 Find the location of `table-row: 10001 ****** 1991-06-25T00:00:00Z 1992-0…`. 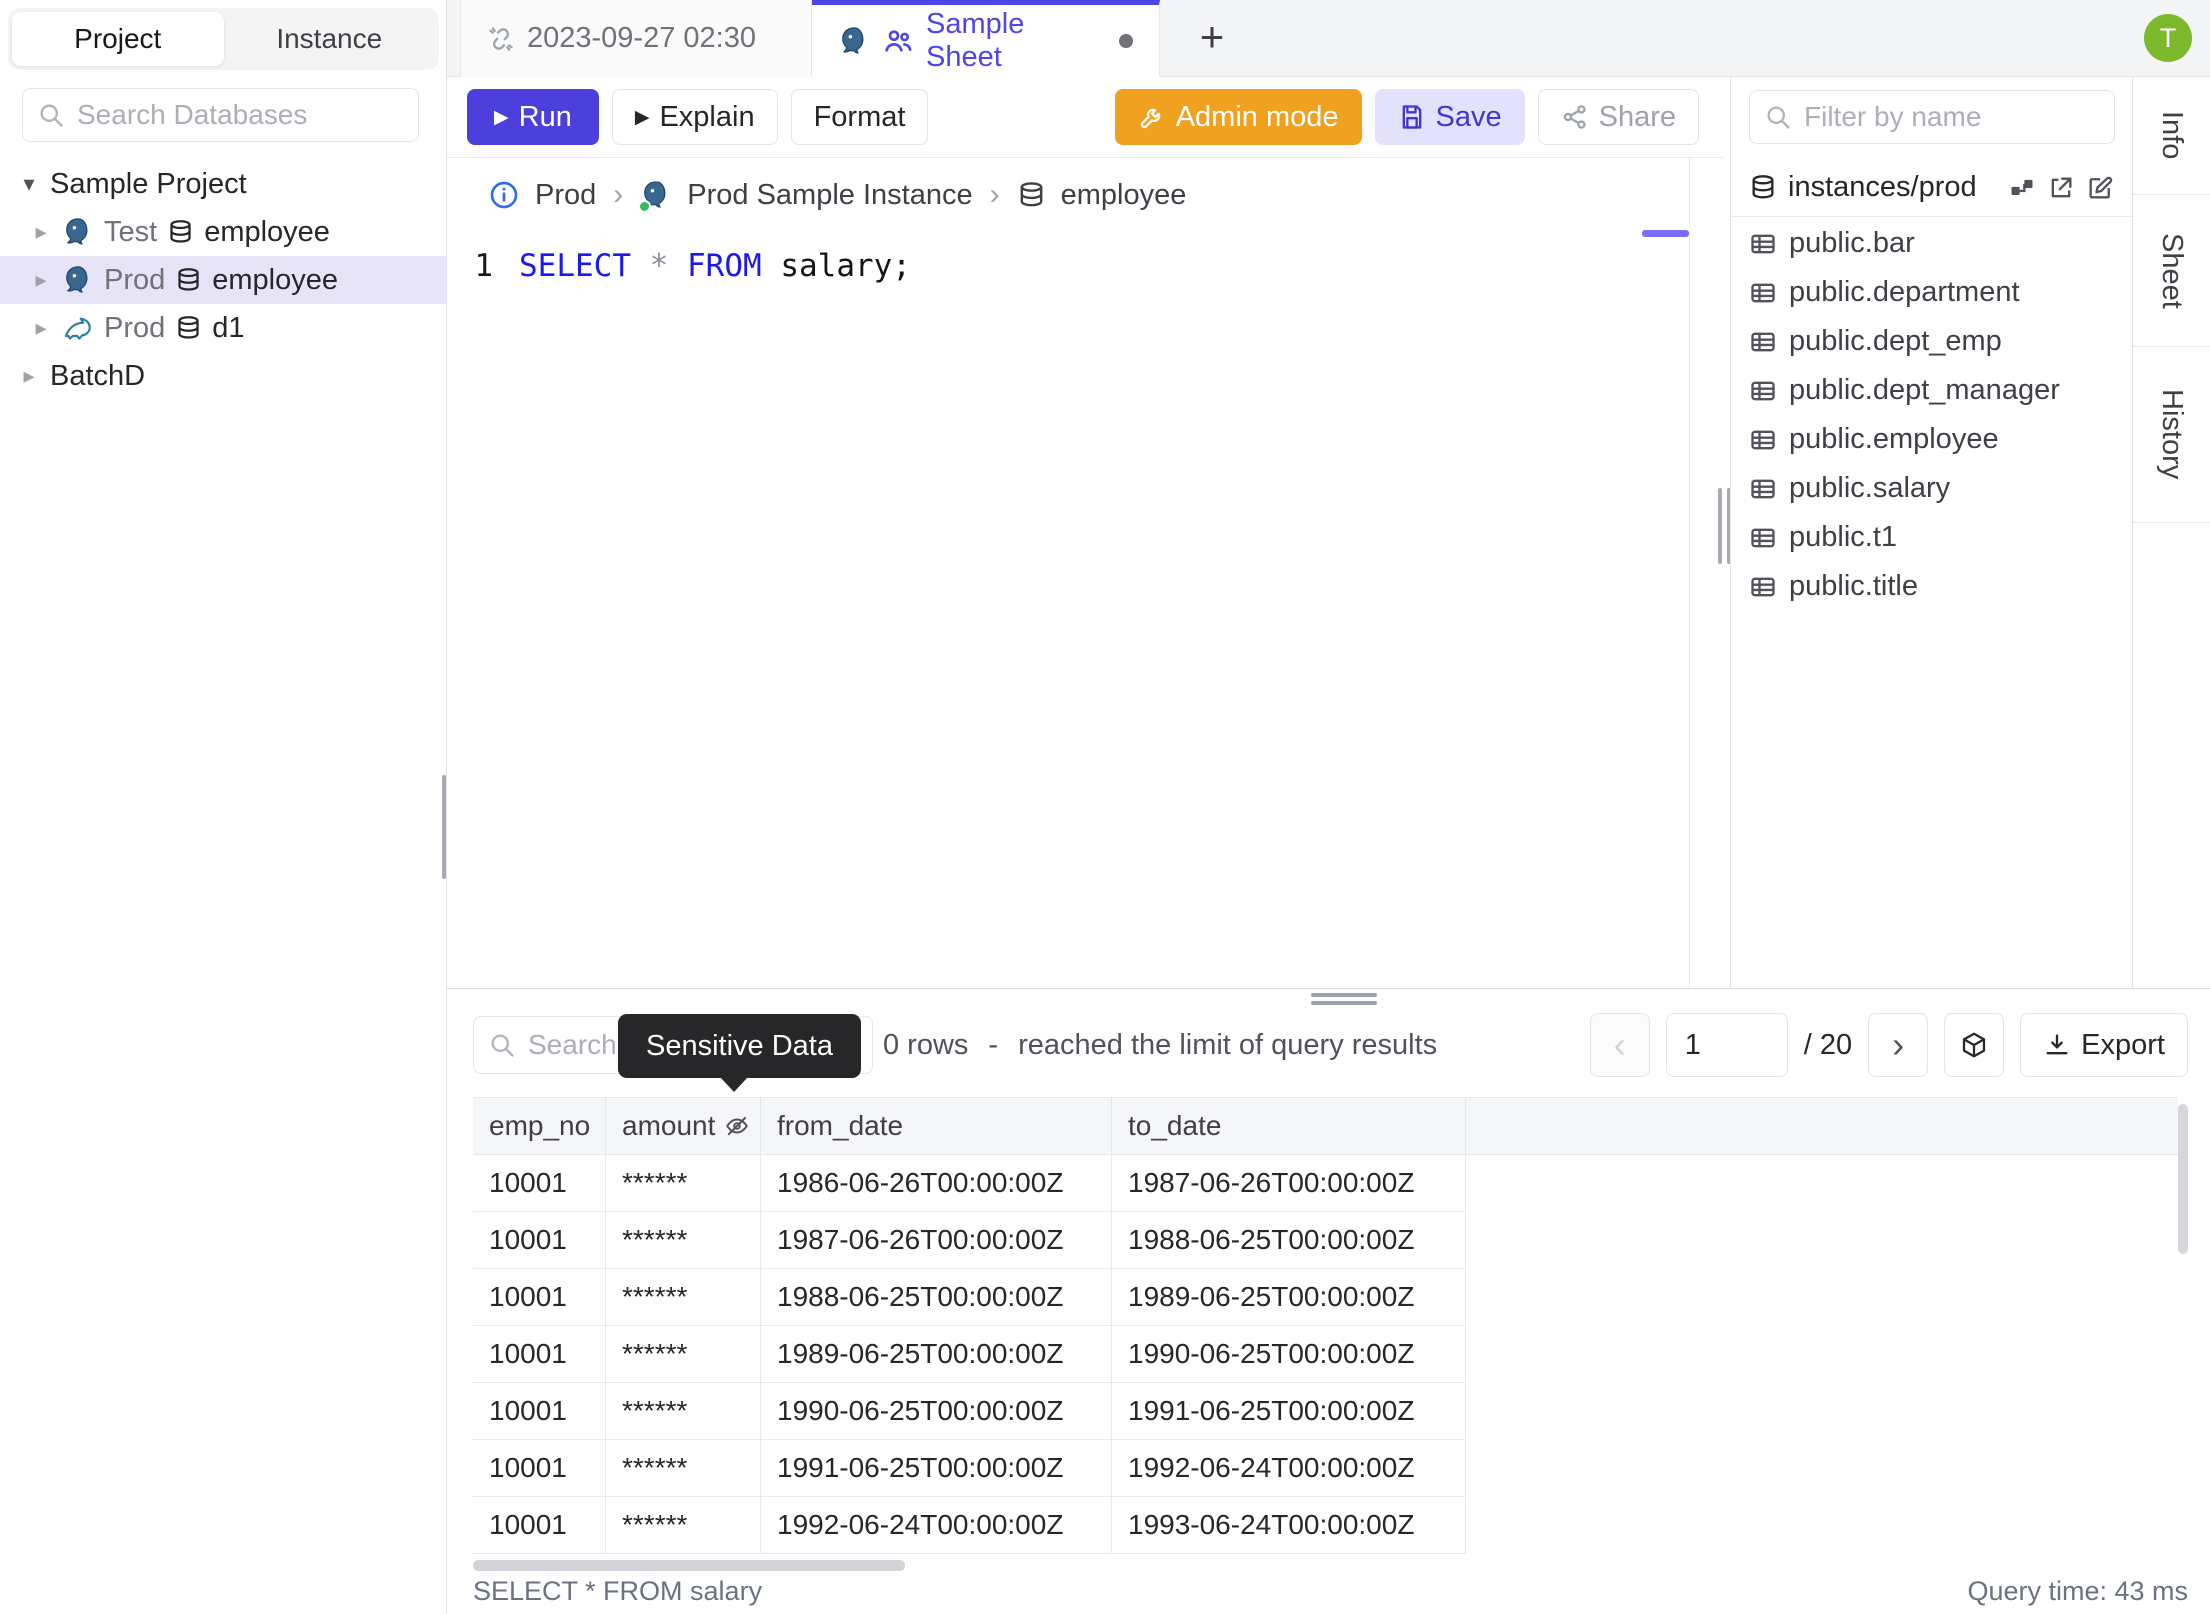

table-row: 10001 ****** 1991-06-25T00:00:00Z 1992-0… is located at coordinates (1325, 1468).